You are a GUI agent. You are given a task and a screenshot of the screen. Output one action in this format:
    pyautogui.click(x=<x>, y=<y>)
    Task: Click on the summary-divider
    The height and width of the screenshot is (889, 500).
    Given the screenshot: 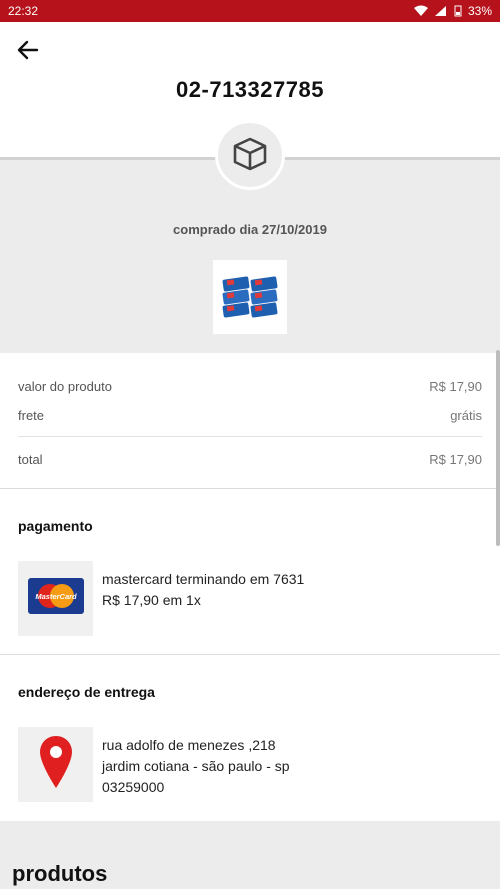 What is the action you would take?
    pyautogui.click(x=250, y=436)
    